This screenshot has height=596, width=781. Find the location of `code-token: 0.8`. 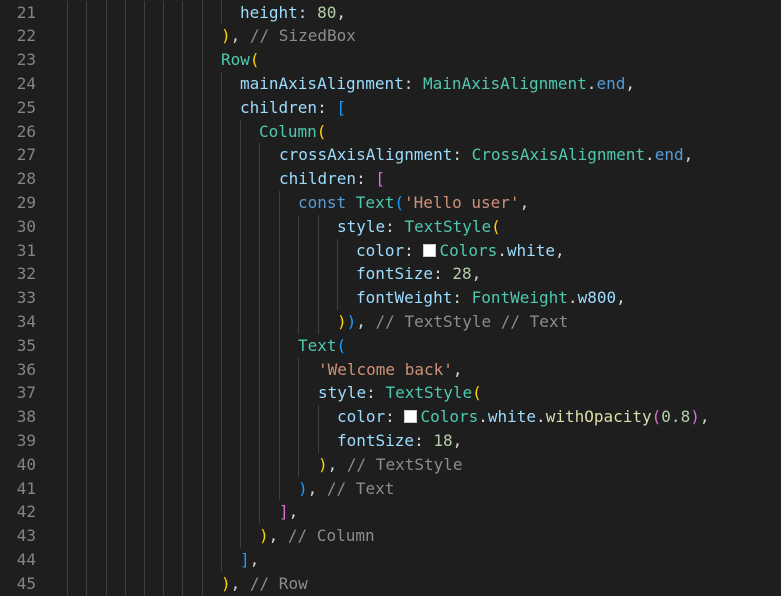

code-token: 0.8 is located at coordinates (676, 417).